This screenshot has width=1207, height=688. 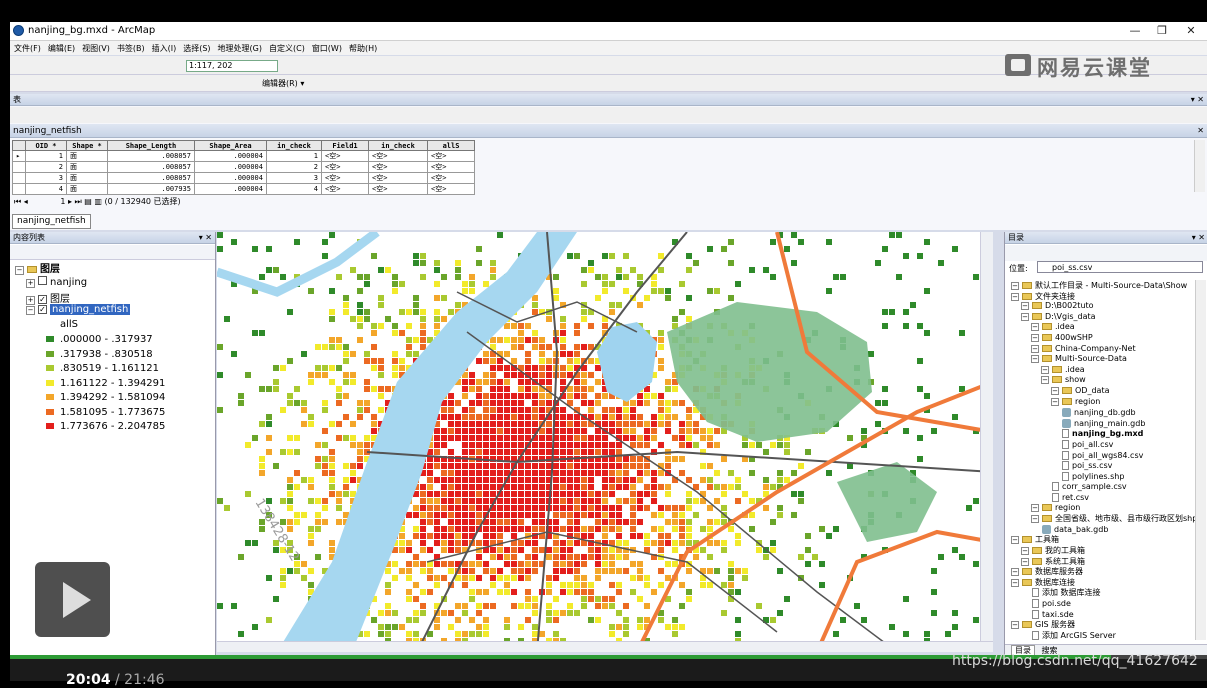 I want to click on menu-file: 文件(F), so click(x=27, y=47).